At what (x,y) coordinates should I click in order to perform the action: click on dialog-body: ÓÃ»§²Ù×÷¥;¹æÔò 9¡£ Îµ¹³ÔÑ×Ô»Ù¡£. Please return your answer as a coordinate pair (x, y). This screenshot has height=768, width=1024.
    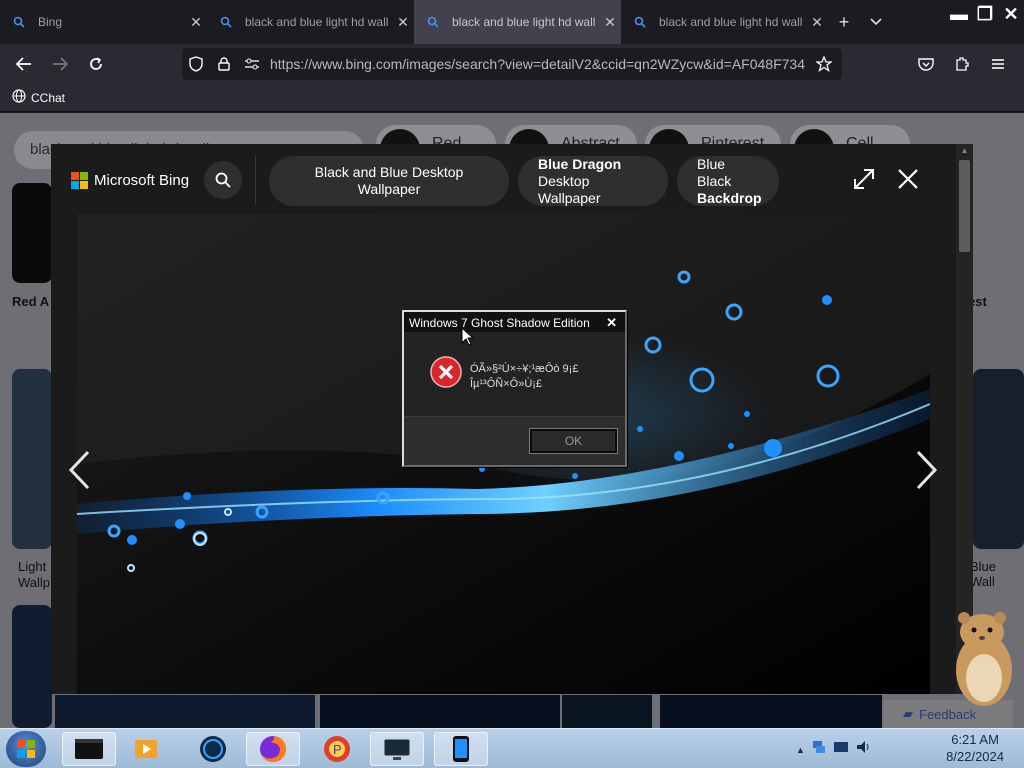
    Looking at the image, I should click on (514, 374).